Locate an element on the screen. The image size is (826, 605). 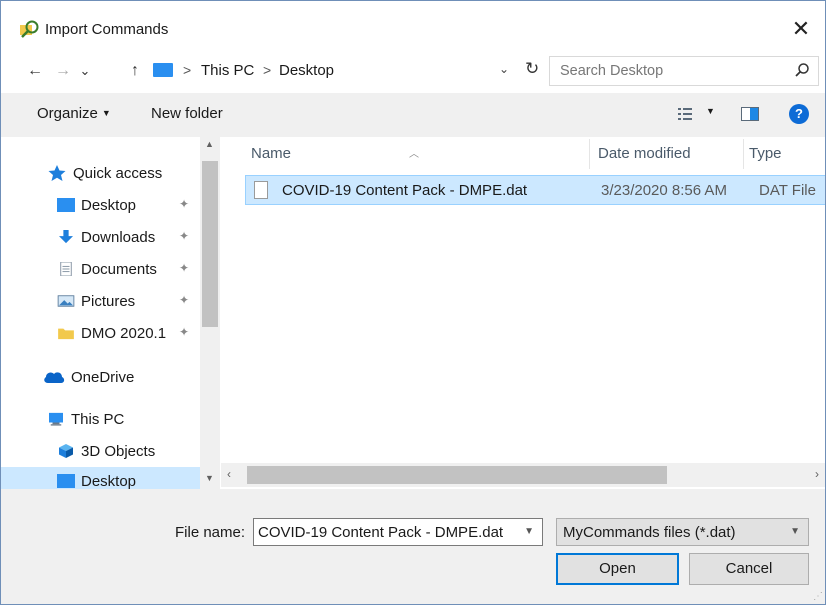
close-icon: ✕ is located at coordinates (801, 29).